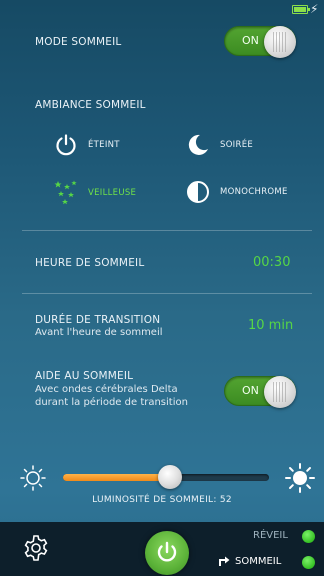  I want to click on brightness-slider-fill, so click(116, 477).